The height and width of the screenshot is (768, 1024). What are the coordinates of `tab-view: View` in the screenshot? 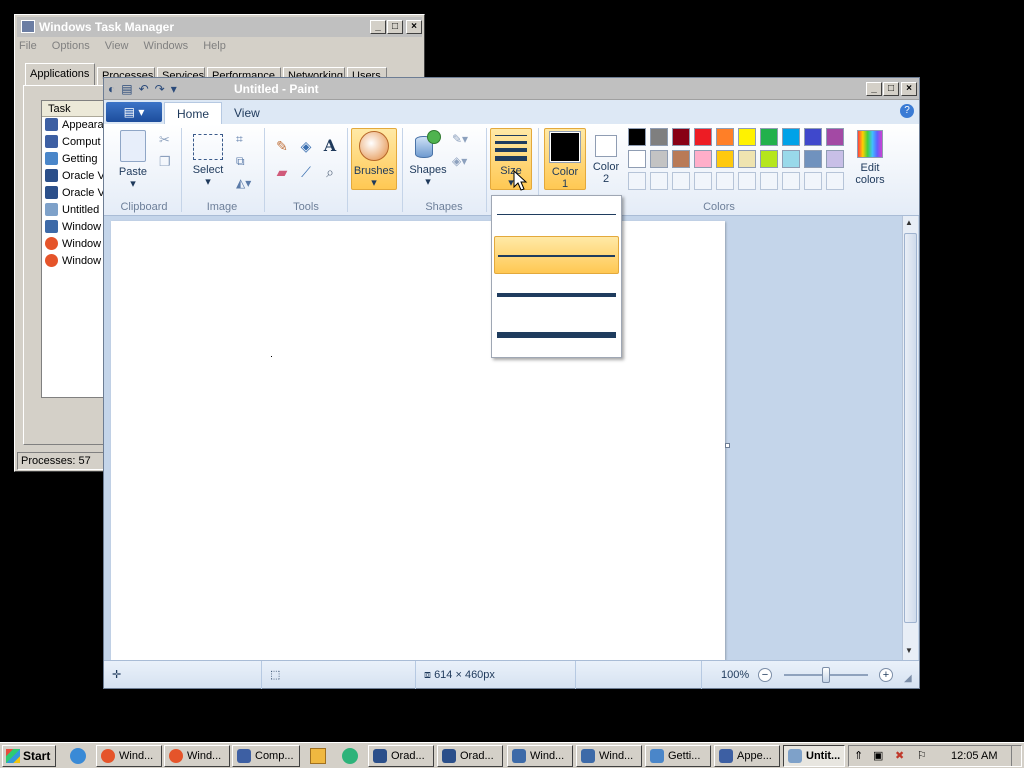 It's located at (247, 113).